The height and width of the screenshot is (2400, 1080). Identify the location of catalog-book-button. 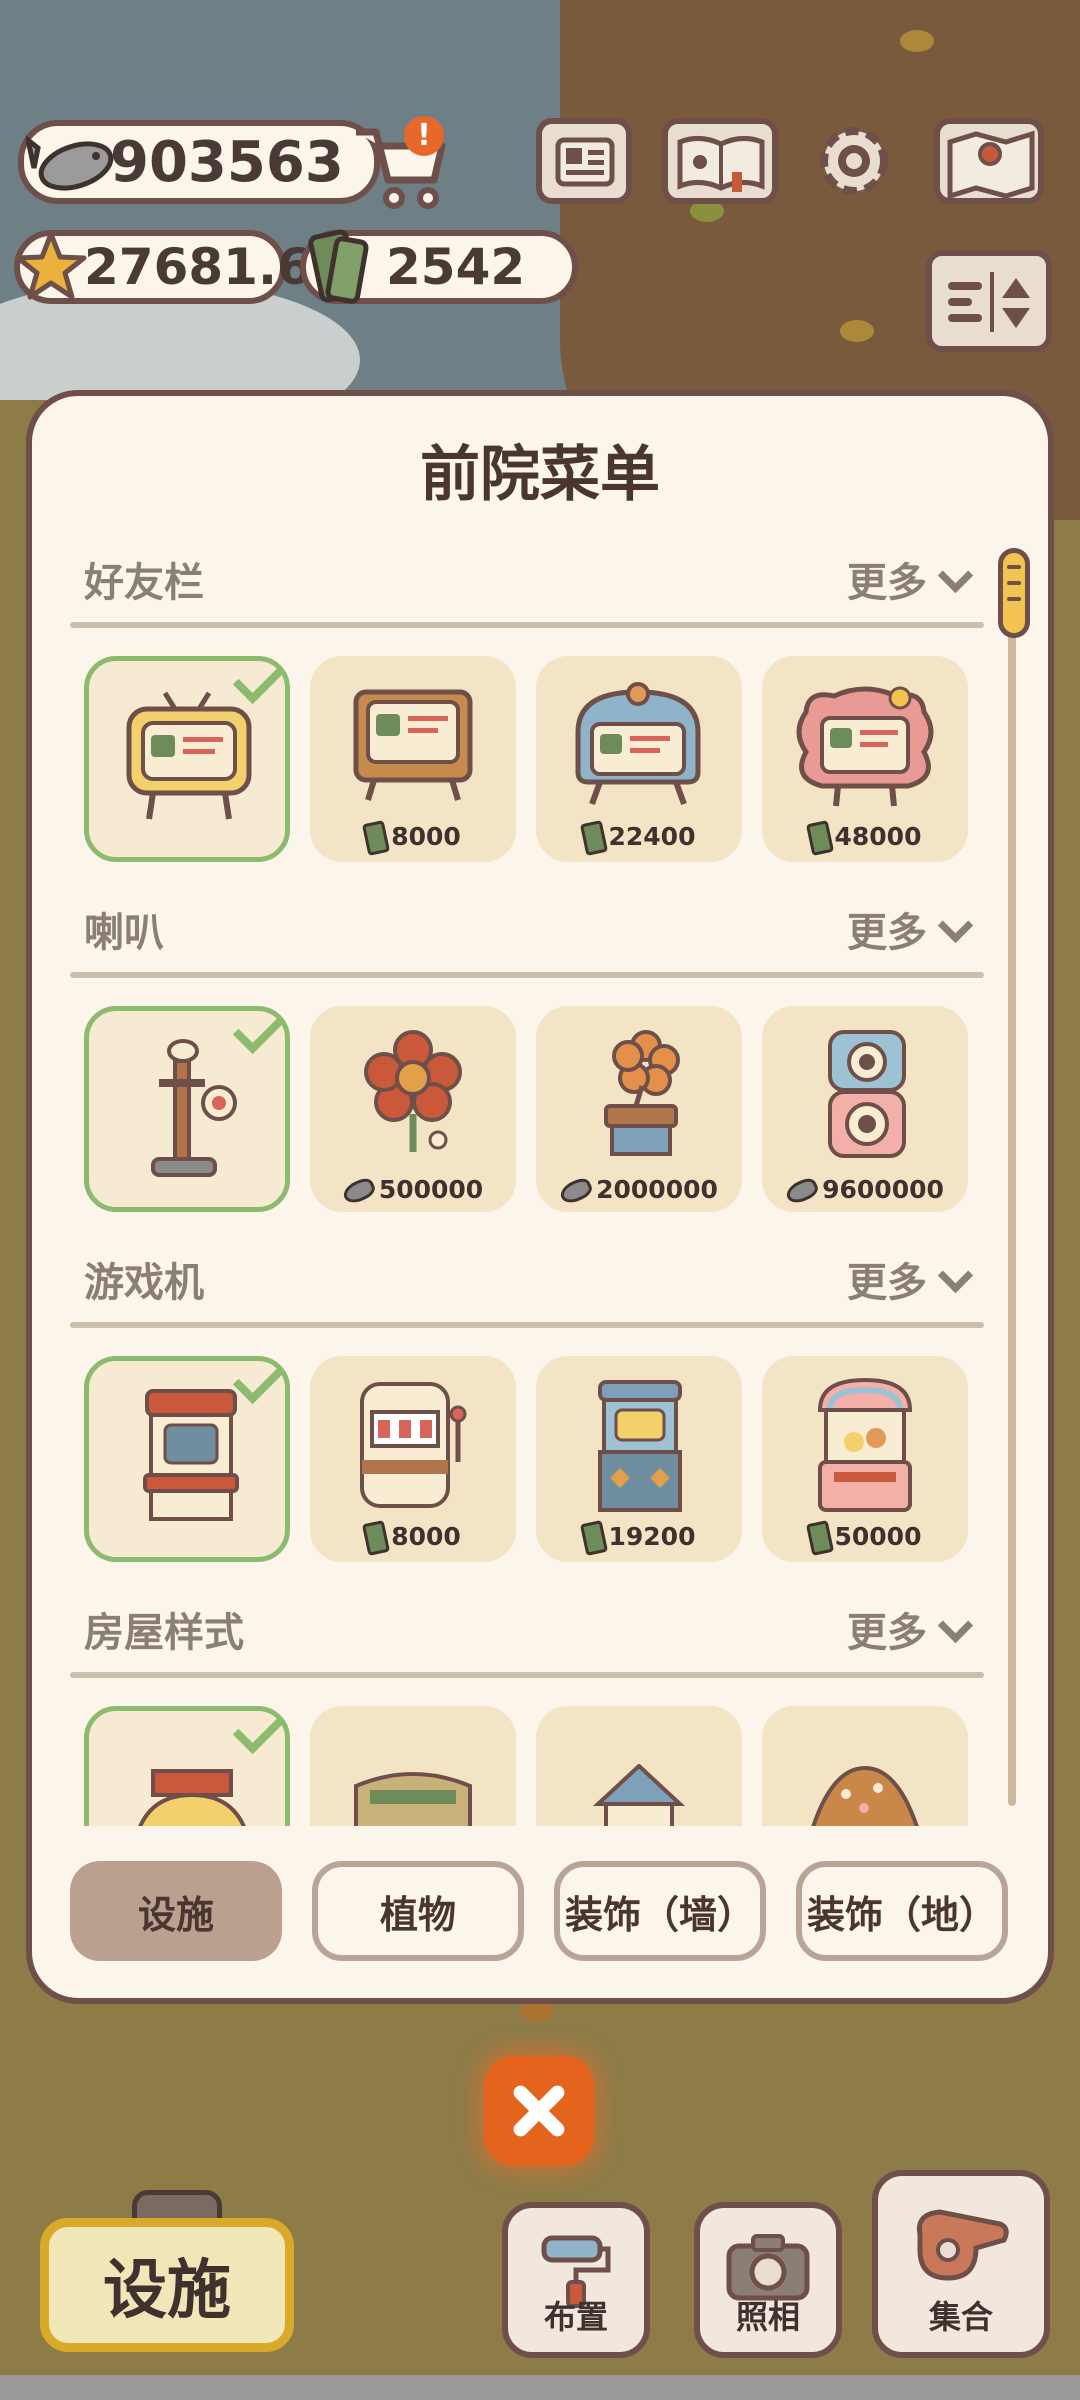
(720, 161).